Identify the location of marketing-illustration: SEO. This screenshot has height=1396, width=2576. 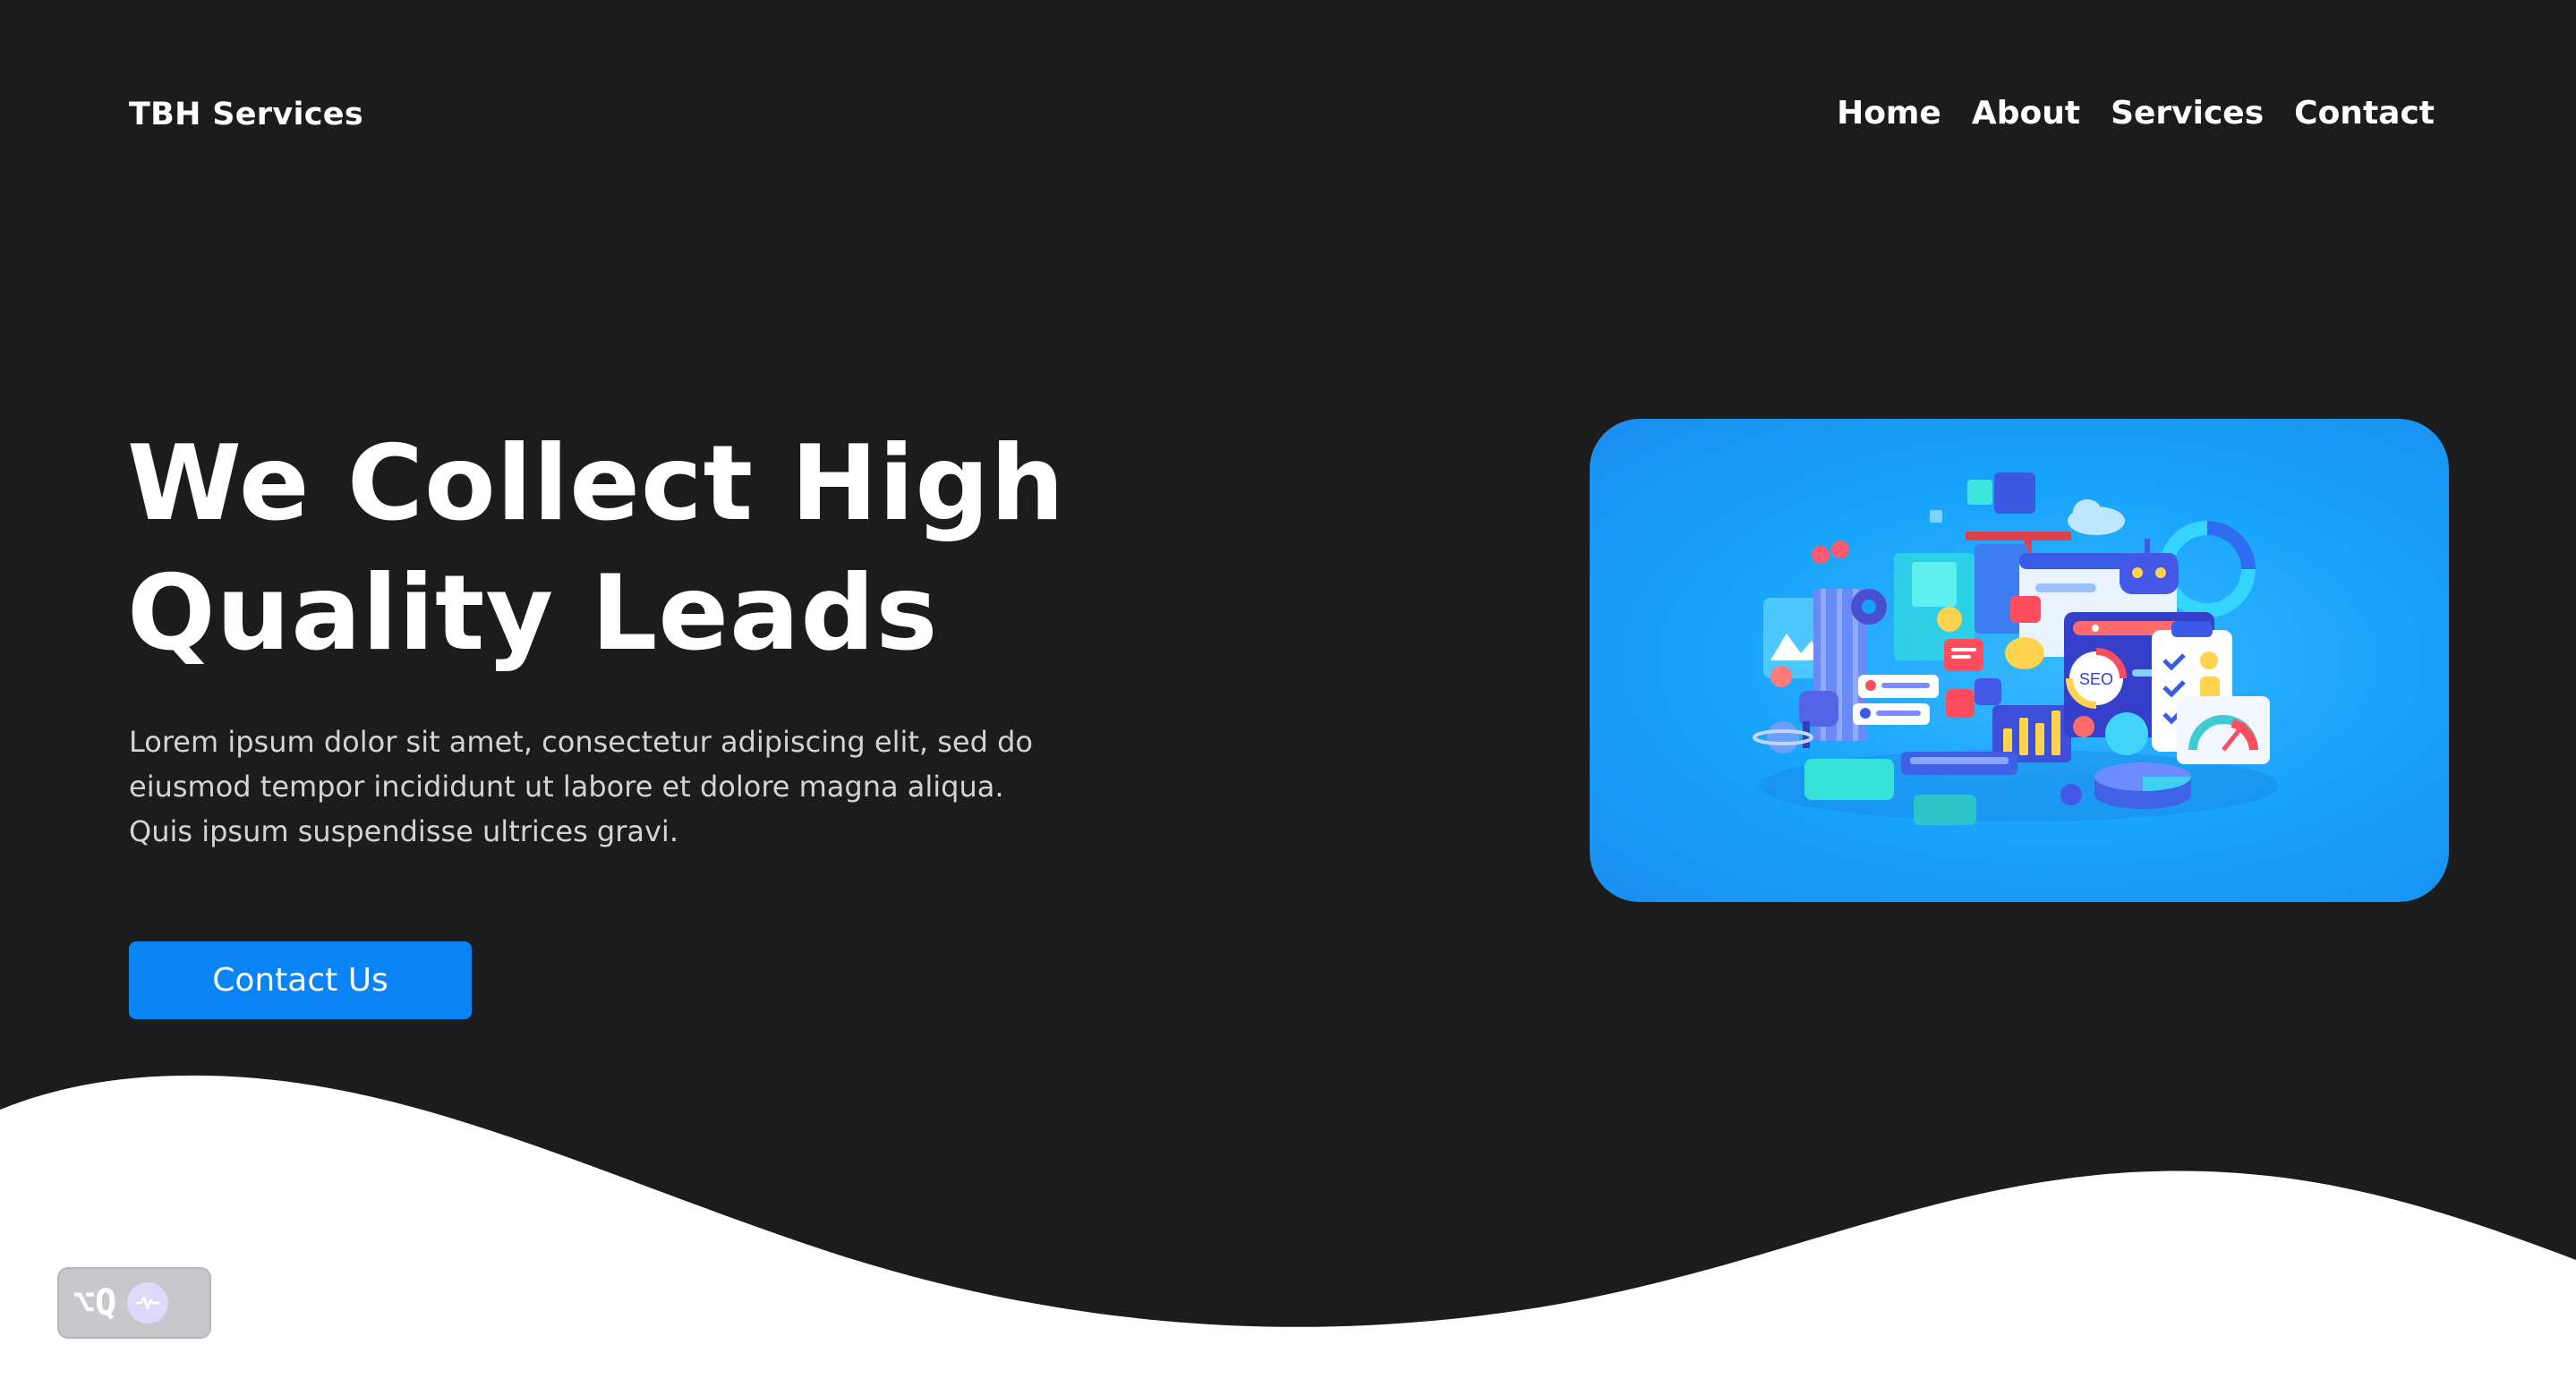
(2016, 649).